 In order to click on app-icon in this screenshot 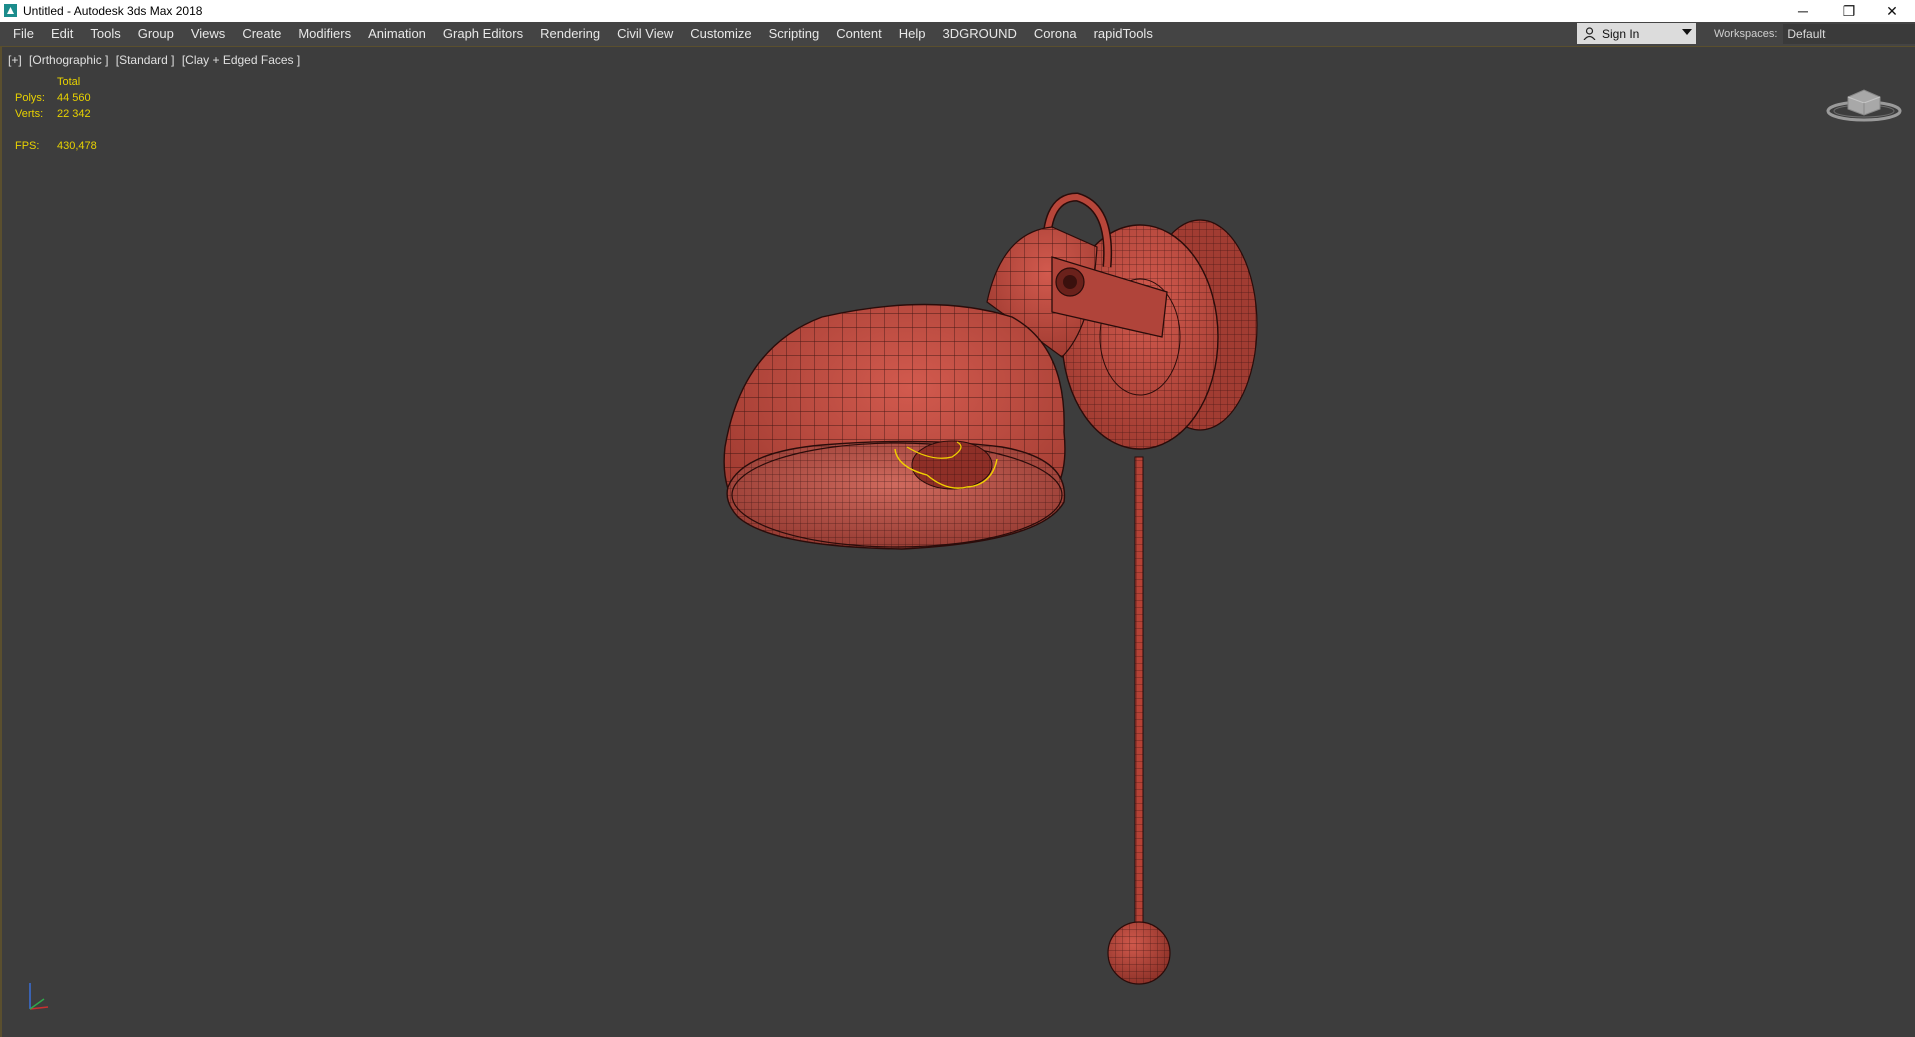, I will do `click(10, 10)`.